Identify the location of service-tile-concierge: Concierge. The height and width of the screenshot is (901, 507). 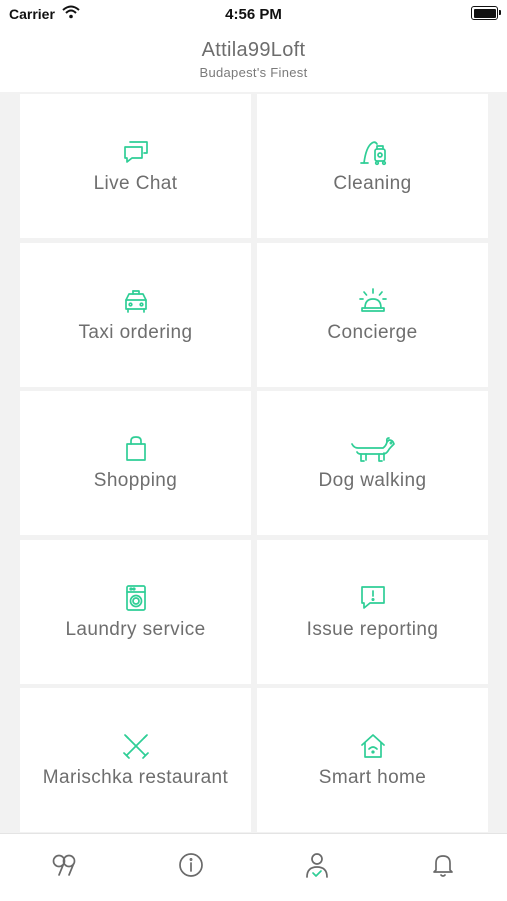
(372, 315).